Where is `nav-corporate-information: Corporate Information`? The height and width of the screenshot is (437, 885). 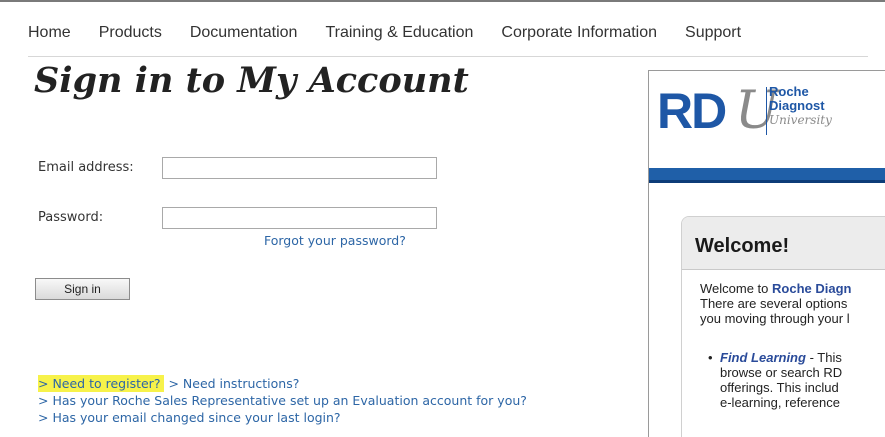
nav-corporate-information: Corporate Information is located at coordinates (579, 35).